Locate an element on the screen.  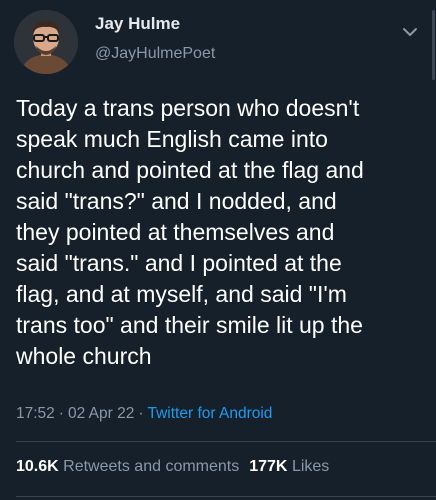
likes-count: 177K is located at coordinates (268, 466).